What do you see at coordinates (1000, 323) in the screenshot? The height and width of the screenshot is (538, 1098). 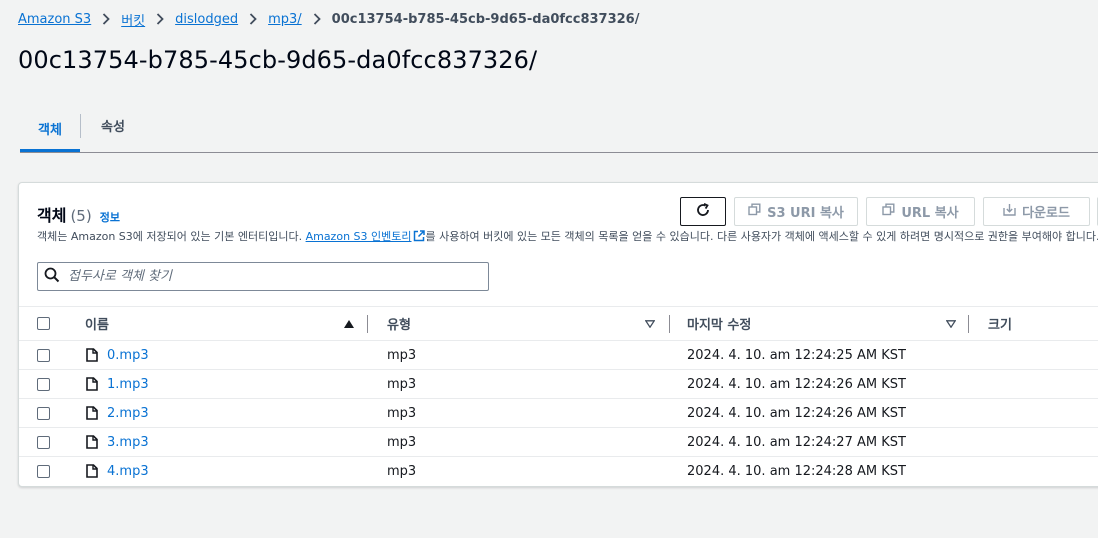 I see `column-header-size: 크기` at bounding box center [1000, 323].